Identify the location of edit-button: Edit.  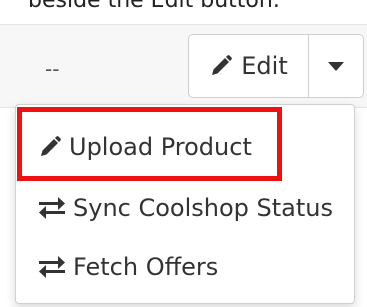
(248, 66).